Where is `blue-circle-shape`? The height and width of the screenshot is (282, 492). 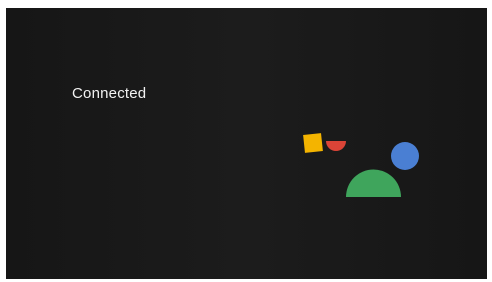
blue-circle-shape is located at coordinates (405, 156).